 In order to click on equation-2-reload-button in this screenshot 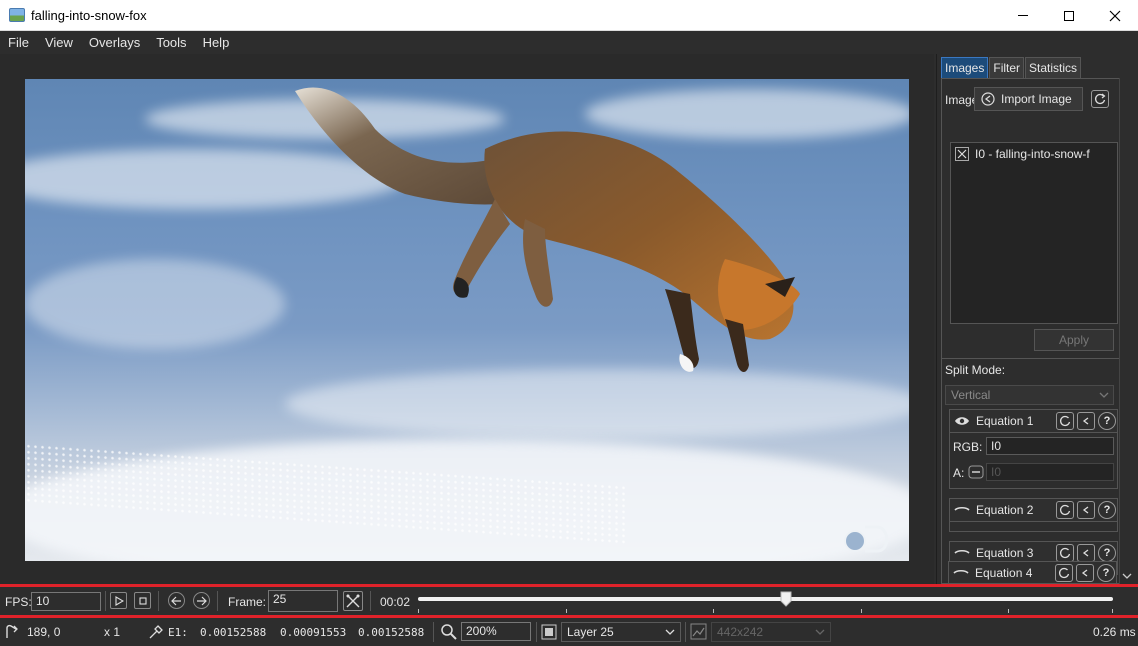, I will do `click(1065, 510)`.